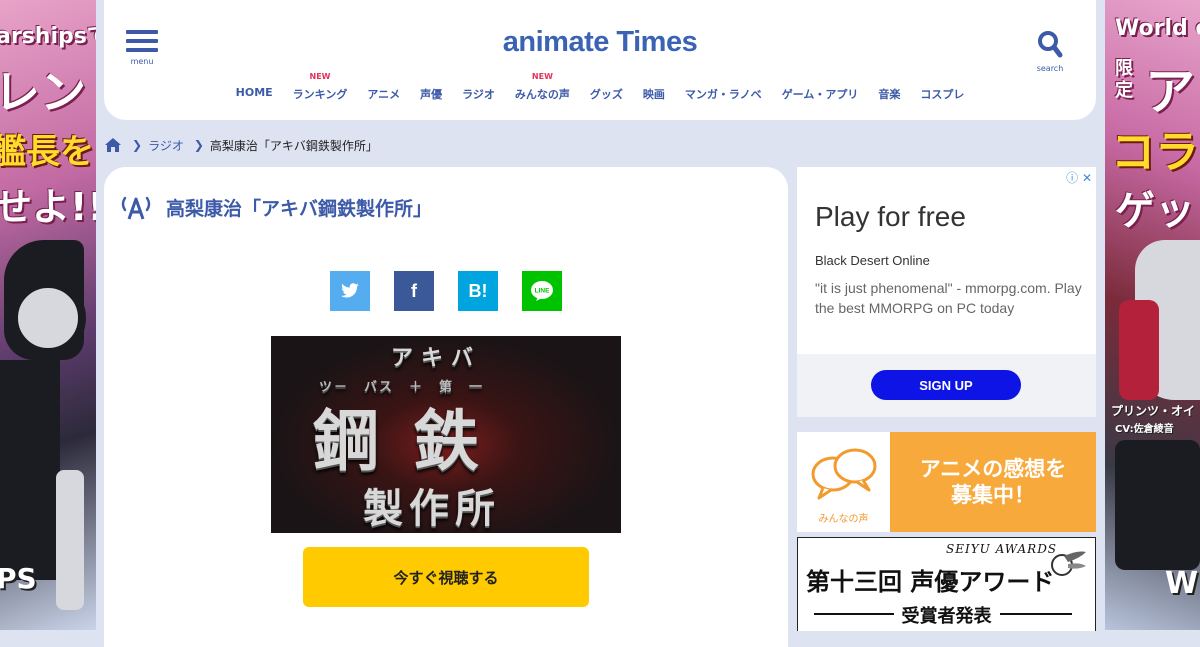 Image resolution: width=1200 pixels, height=647 pixels. What do you see at coordinates (654, 87) in the screenshot?
I see `nav-item-movie: 映画` at bounding box center [654, 87].